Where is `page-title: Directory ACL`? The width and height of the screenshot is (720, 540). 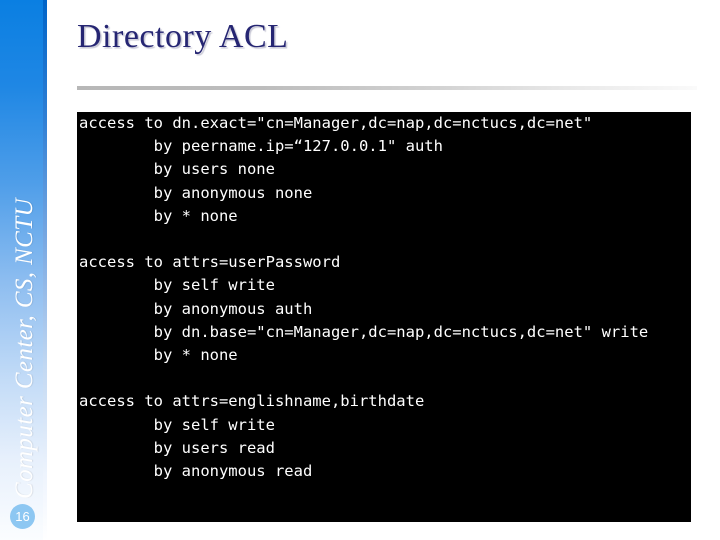
page-title: Directory ACL is located at coordinates (183, 36).